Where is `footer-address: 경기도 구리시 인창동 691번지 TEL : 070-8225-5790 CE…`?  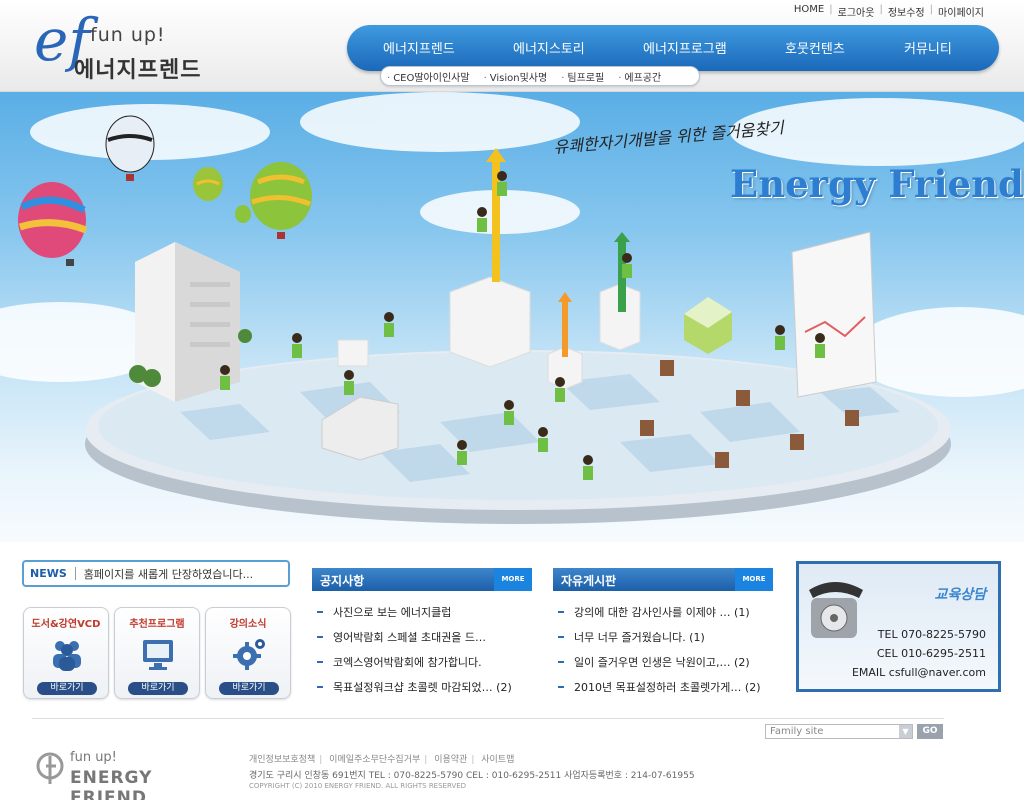 footer-address: 경기도 구리시 인창동 691번지 TEL : 070-8225-5790 CE… is located at coordinates (472, 776).